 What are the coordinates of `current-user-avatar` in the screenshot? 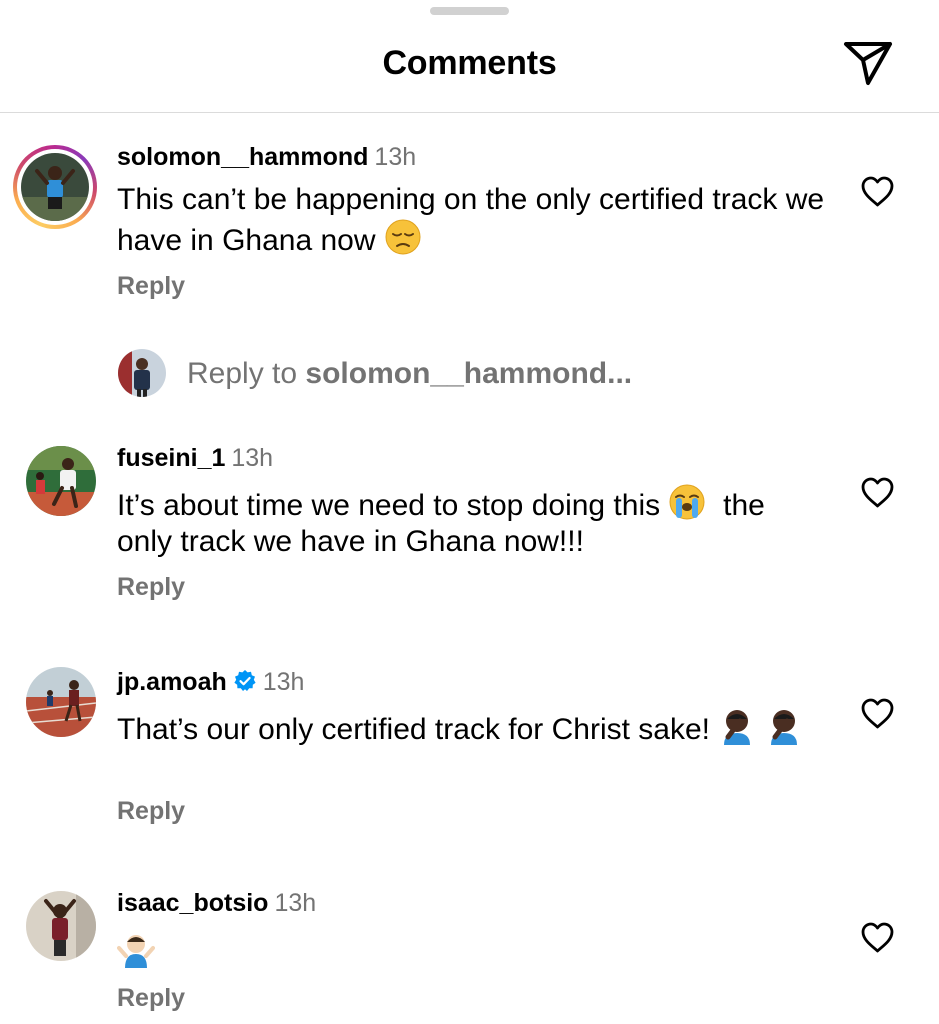 It's located at (142, 373).